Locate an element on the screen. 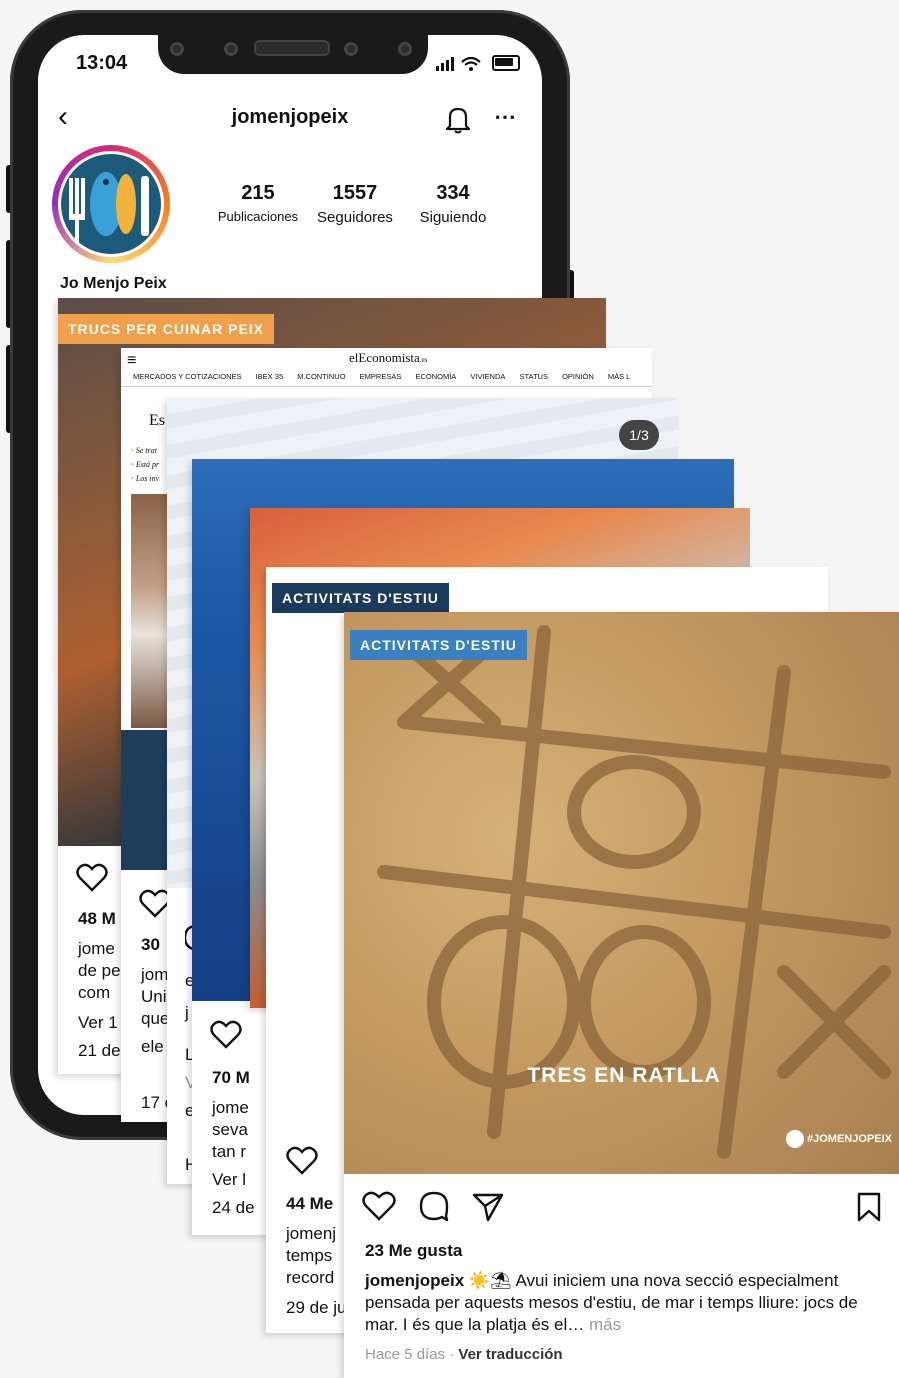 This screenshot has height=1378, width=899. bookmark-icon is located at coordinates (869, 1207).